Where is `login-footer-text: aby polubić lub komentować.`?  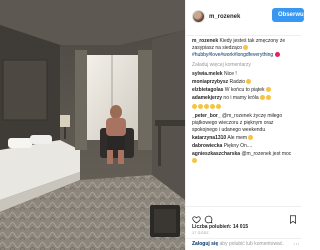 login-footer-text: aby polubić lub komentować. is located at coordinates (251, 244).